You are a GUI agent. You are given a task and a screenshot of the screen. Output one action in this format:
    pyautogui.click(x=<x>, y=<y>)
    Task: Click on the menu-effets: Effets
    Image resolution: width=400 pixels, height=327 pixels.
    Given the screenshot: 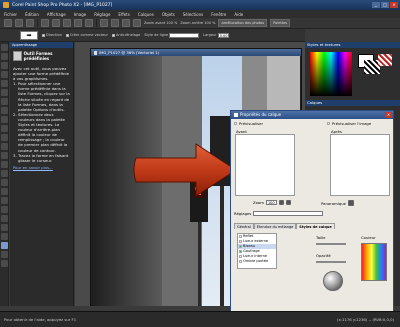 What is the action you would take?
    pyautogui.click(x=123, y=14)
    